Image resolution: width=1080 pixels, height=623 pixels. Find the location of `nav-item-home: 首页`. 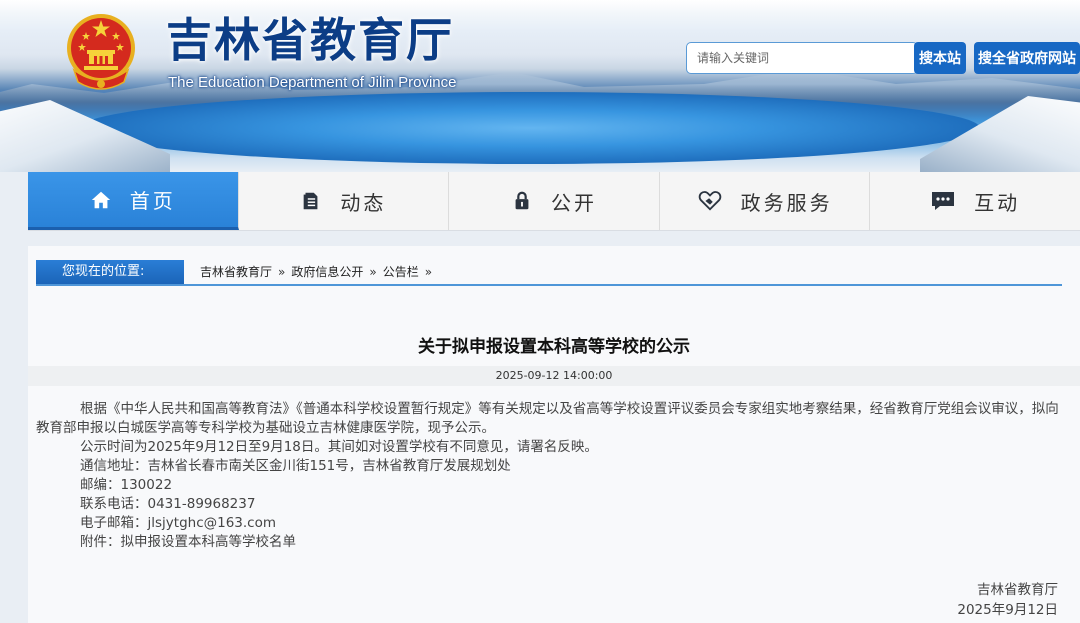

nav-item-home: 首页 is located at coordinates (133, 201).